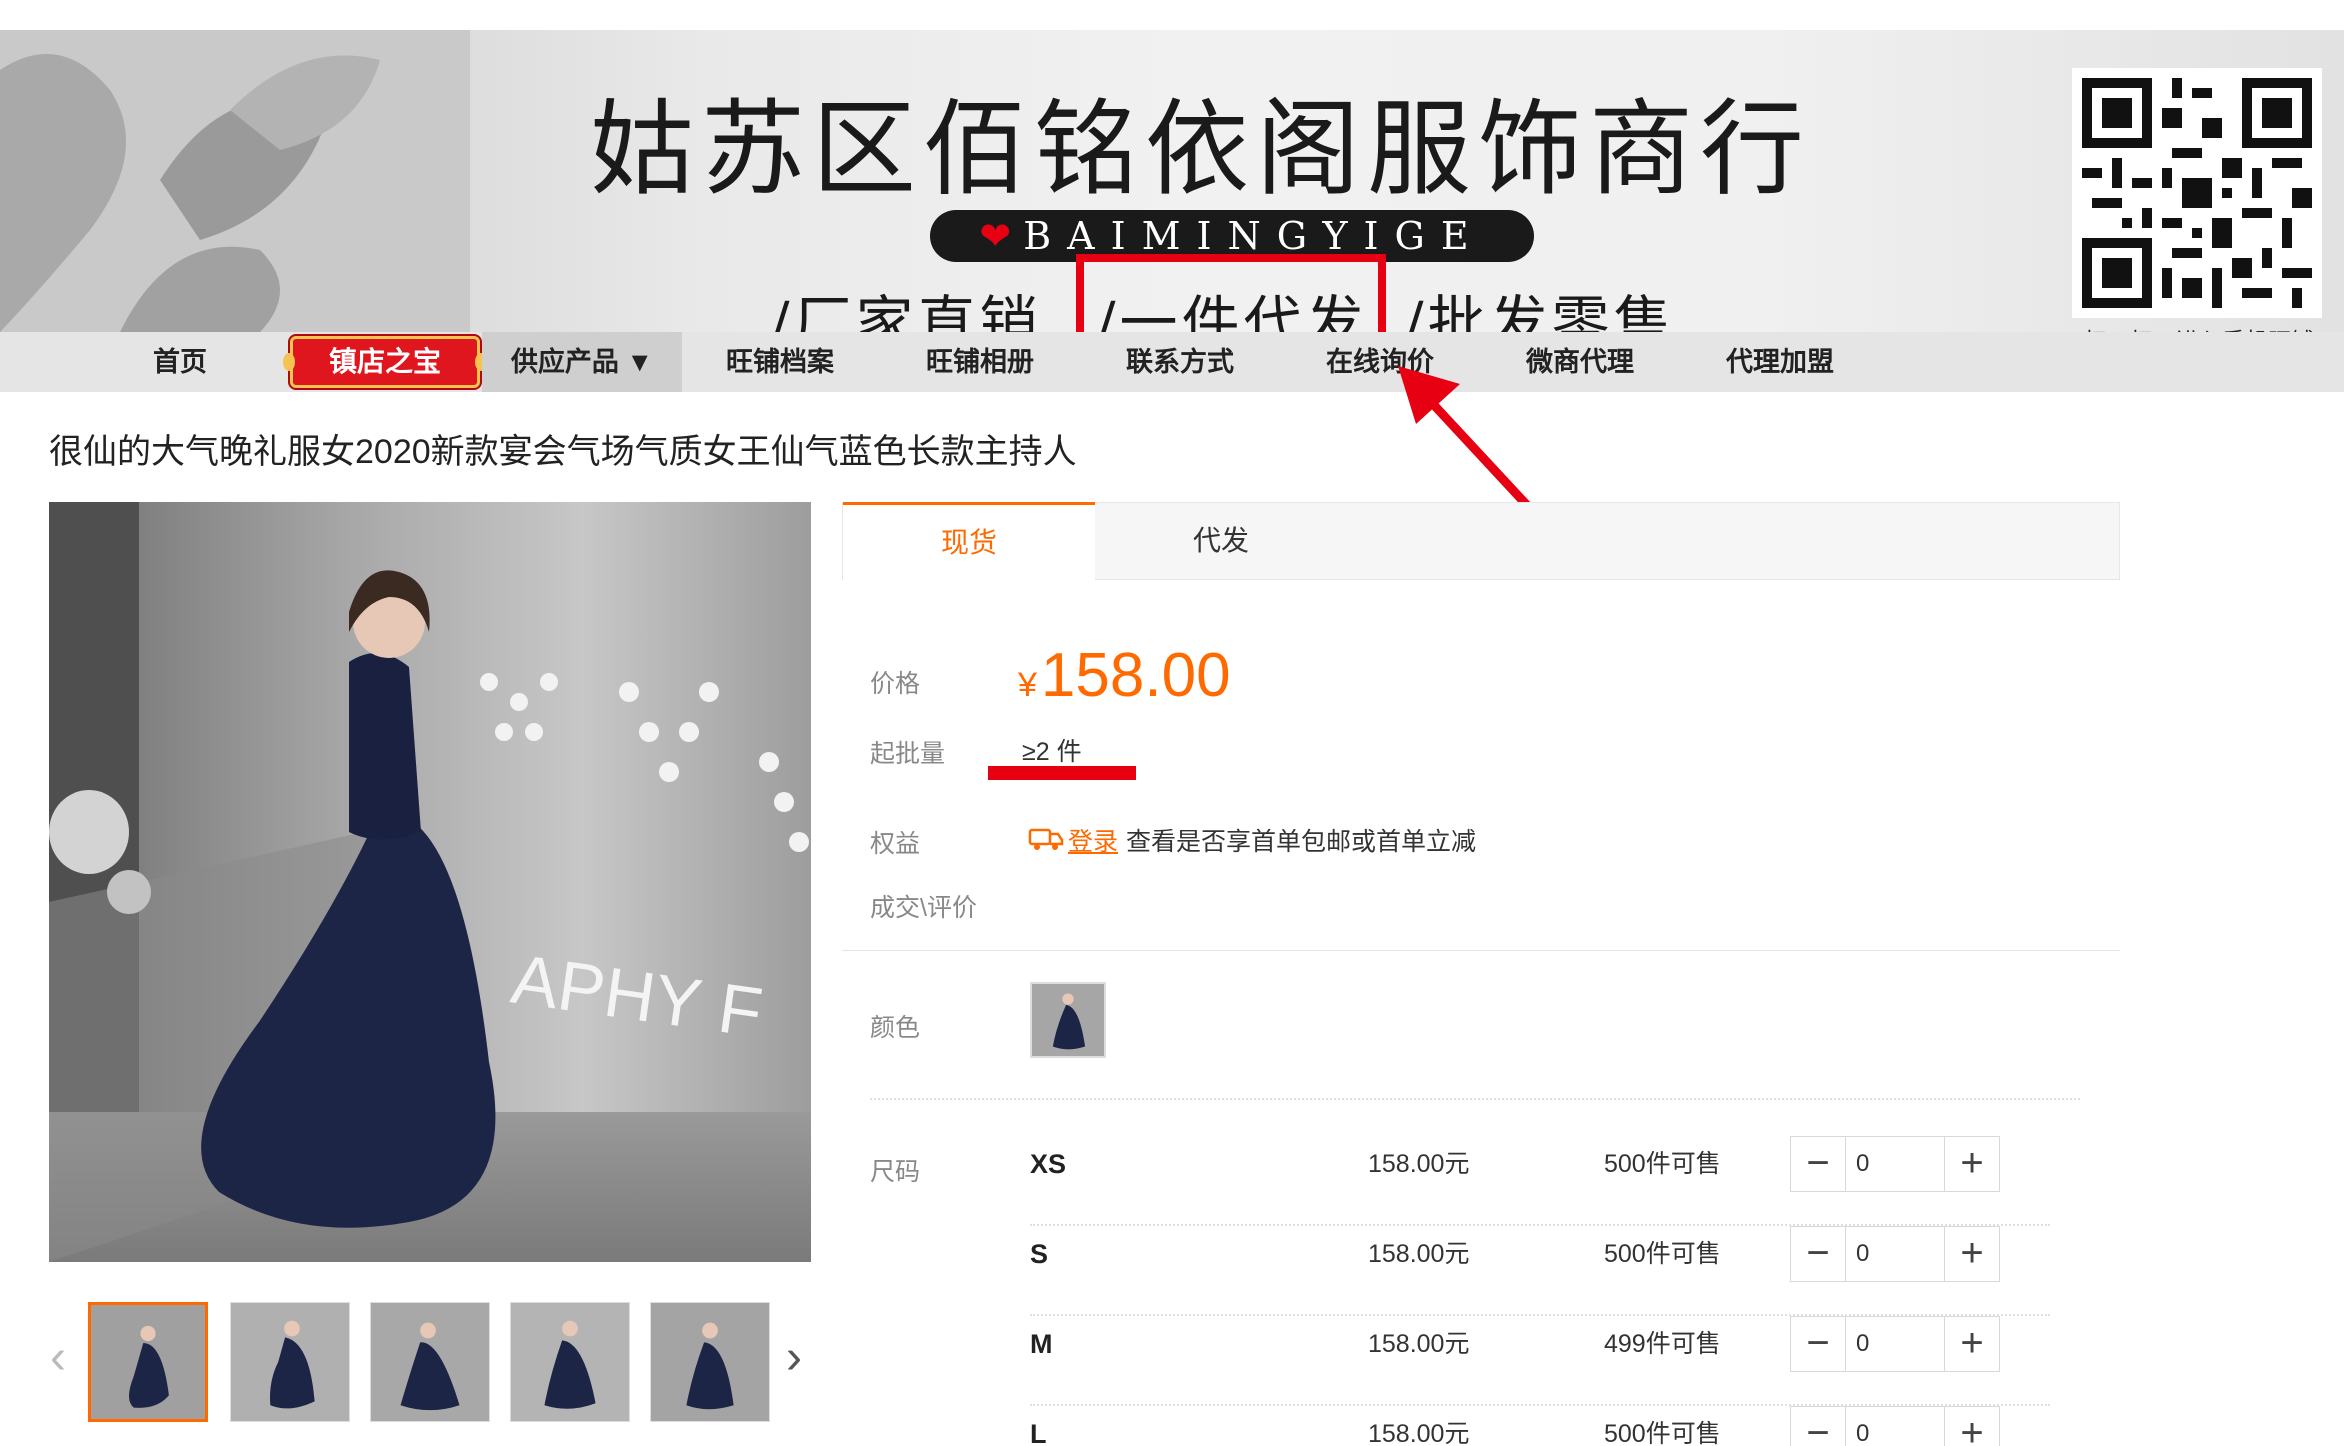 The height and width of the screenshot is (1446, 2344). Describe the element at coordinates (1780, 362) in the screenshot. I see `nav-franchise: 代理加盟` at that location.